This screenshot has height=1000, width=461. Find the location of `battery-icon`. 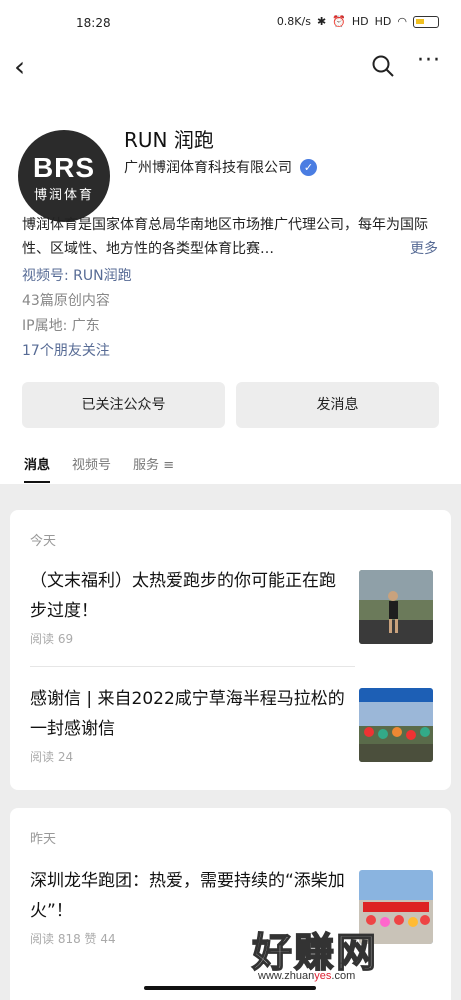

battery-icon is located at coordinates (426, 21).